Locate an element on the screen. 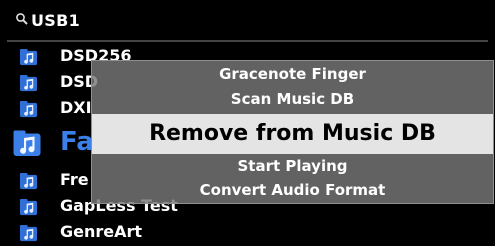 The width and height of the screenshot is (495, 246). list-item-label: GenreArt is located at coordinates (101, 231).